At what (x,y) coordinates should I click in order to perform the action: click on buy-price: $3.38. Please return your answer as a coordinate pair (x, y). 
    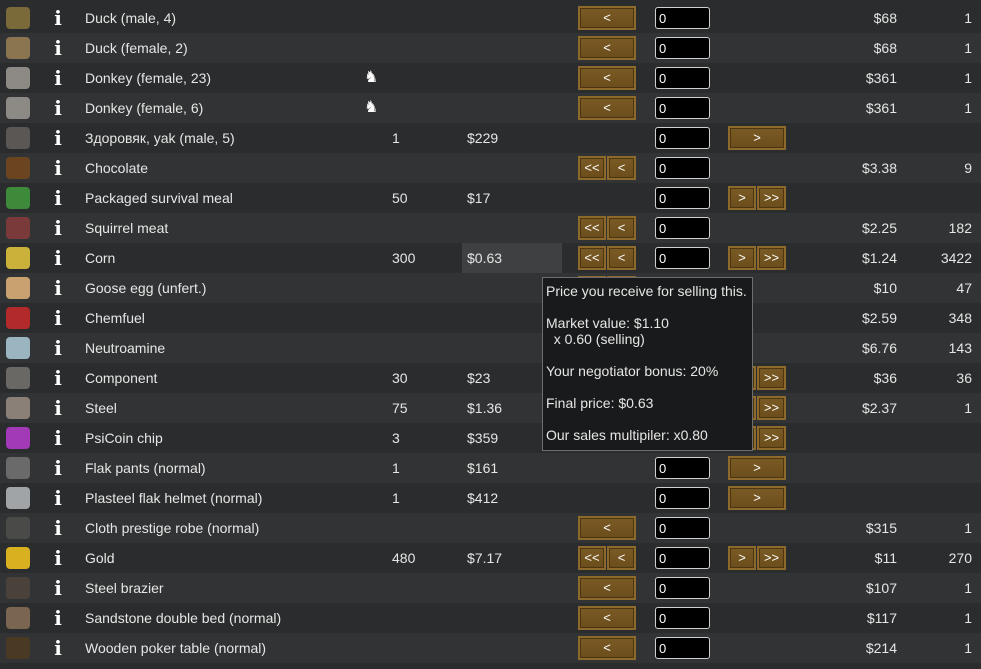
    Looking at the image, I should click on (879, 168).